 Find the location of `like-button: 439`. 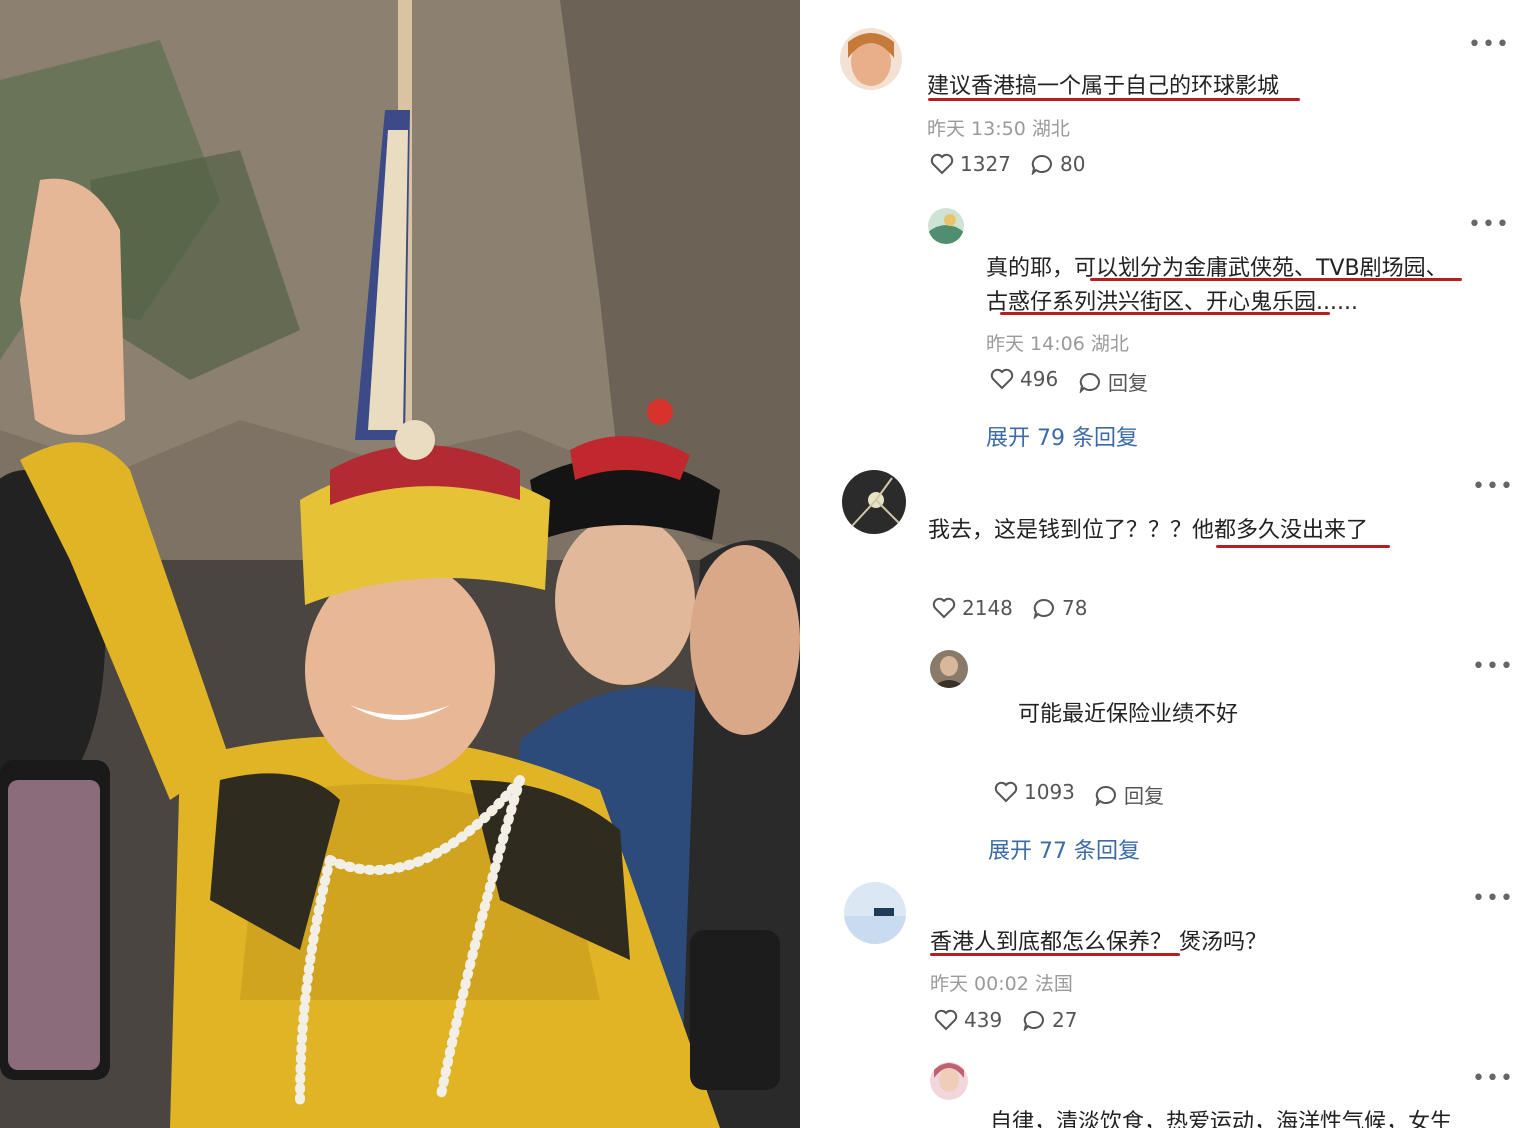

like-button: 439 is located at coordinates (968, 1020).